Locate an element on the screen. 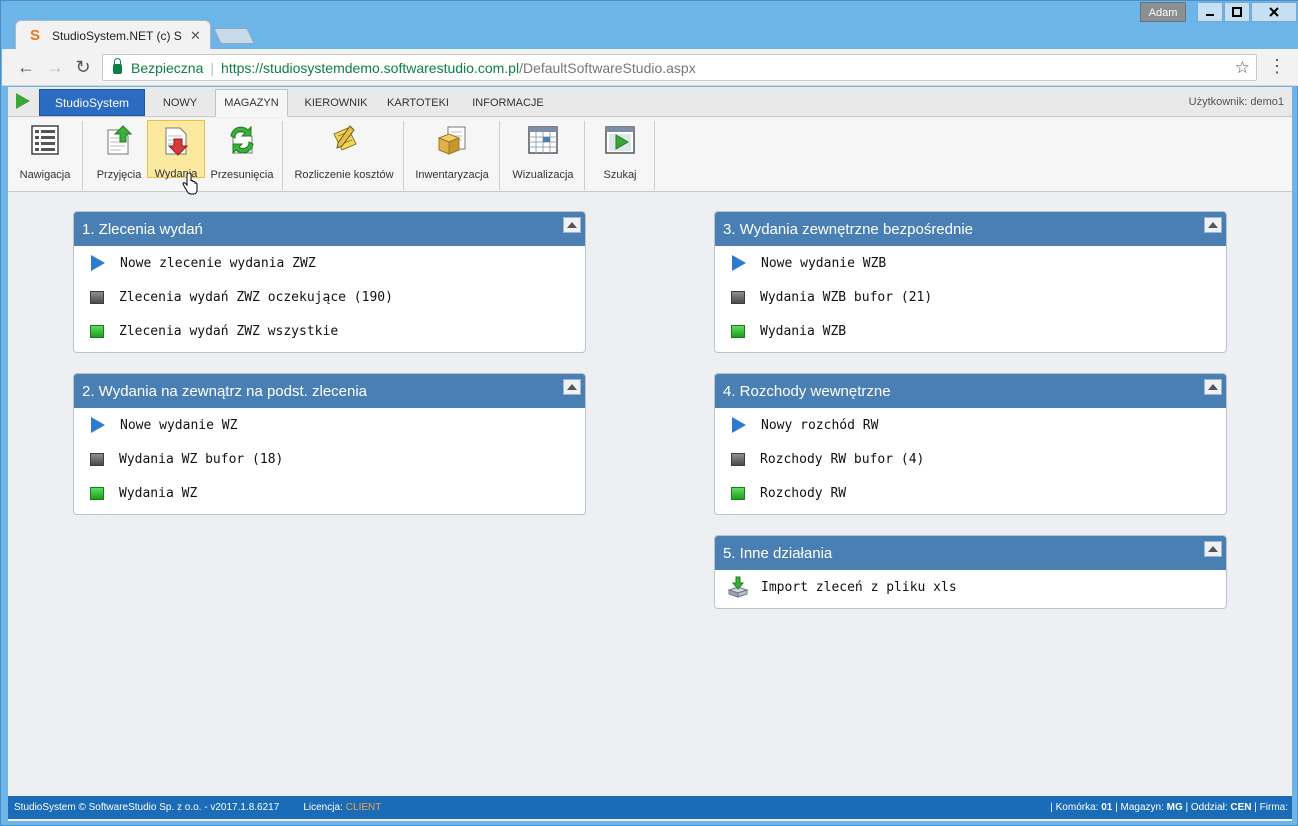 The height and width of the screenshot is (826, 1298). navigation-icon is located at coordinates (45, 140).